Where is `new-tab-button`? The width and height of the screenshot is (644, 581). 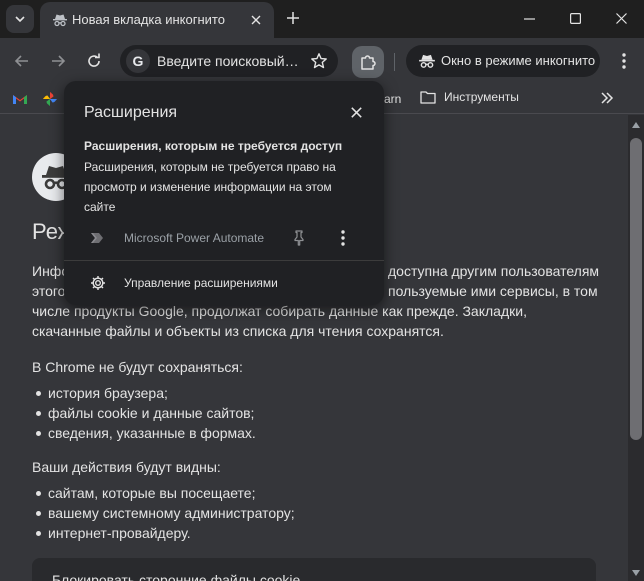 new-tab-button is located at coordinates (293, 18).